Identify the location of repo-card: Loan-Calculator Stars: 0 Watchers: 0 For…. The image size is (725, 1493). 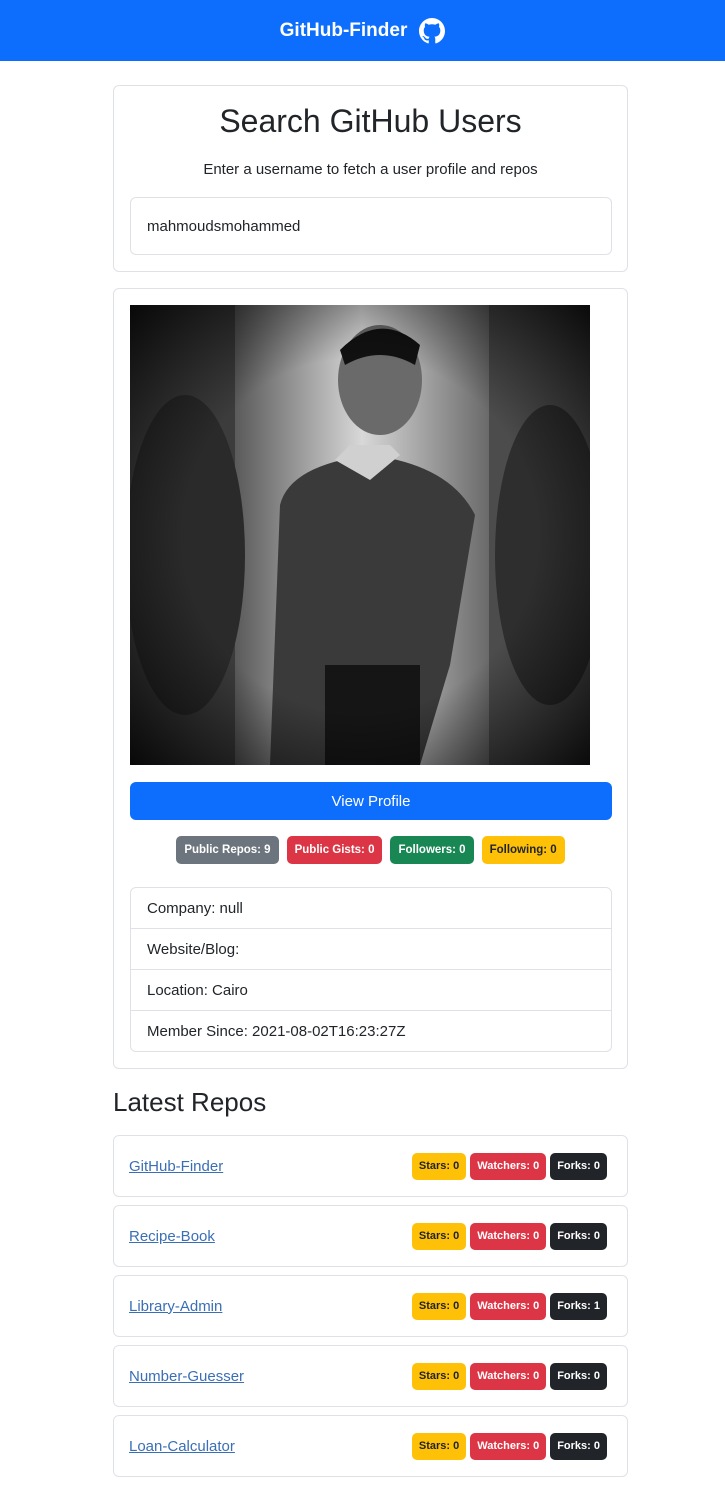
(370, 1446).